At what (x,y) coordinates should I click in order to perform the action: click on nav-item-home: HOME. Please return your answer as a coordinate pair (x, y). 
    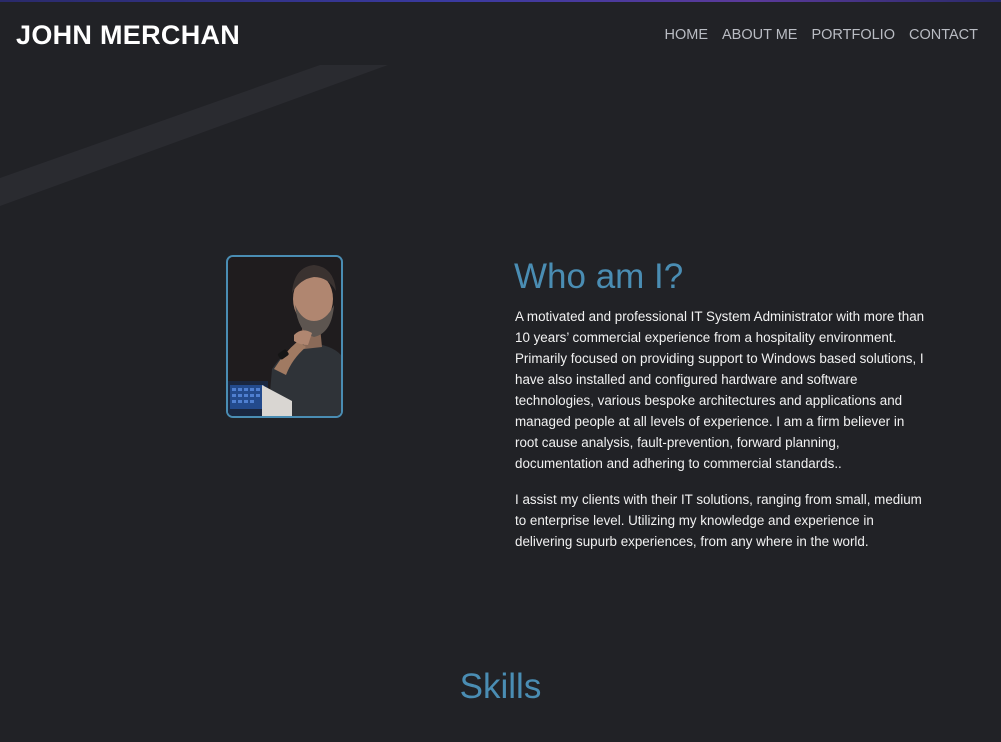
    Looking at the image, I should click on (686, 35).